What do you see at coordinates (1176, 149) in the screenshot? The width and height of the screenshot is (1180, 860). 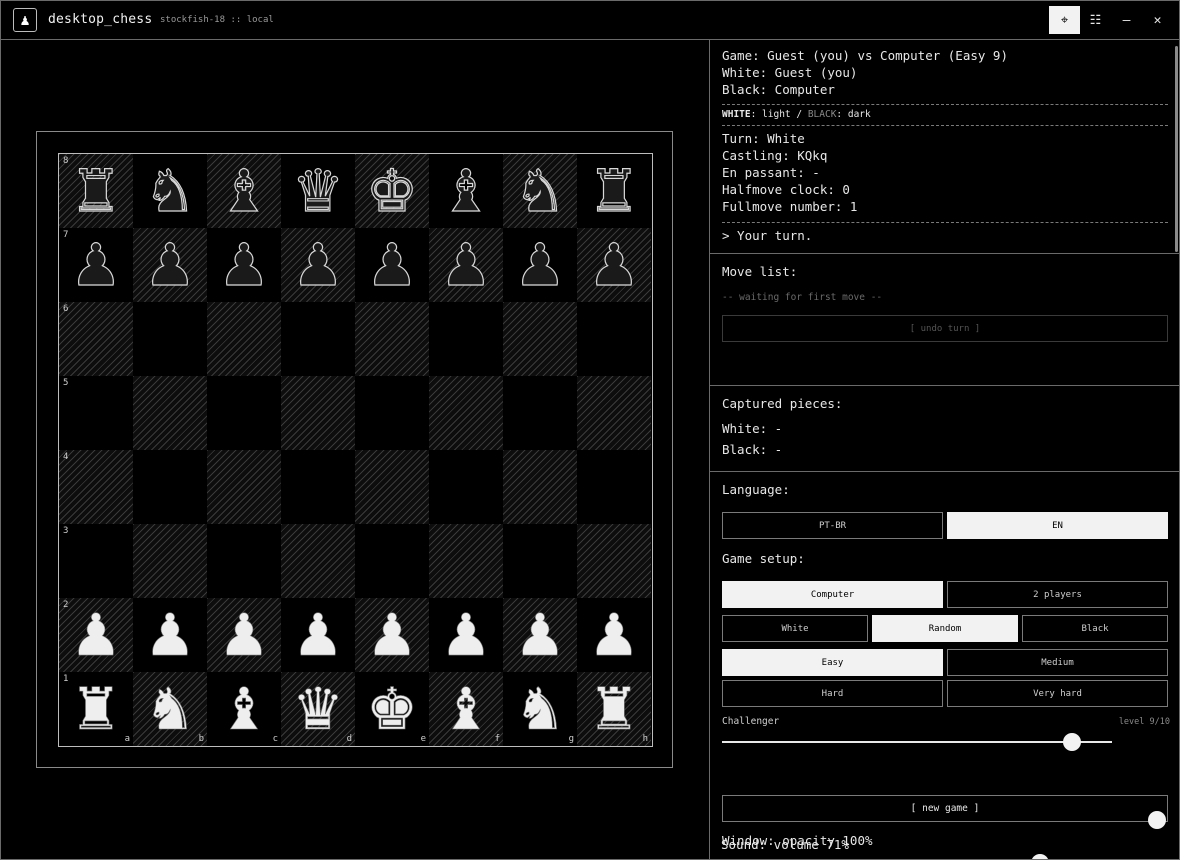 I see `panel-scrollbar` at bounding box center [1176, 149].